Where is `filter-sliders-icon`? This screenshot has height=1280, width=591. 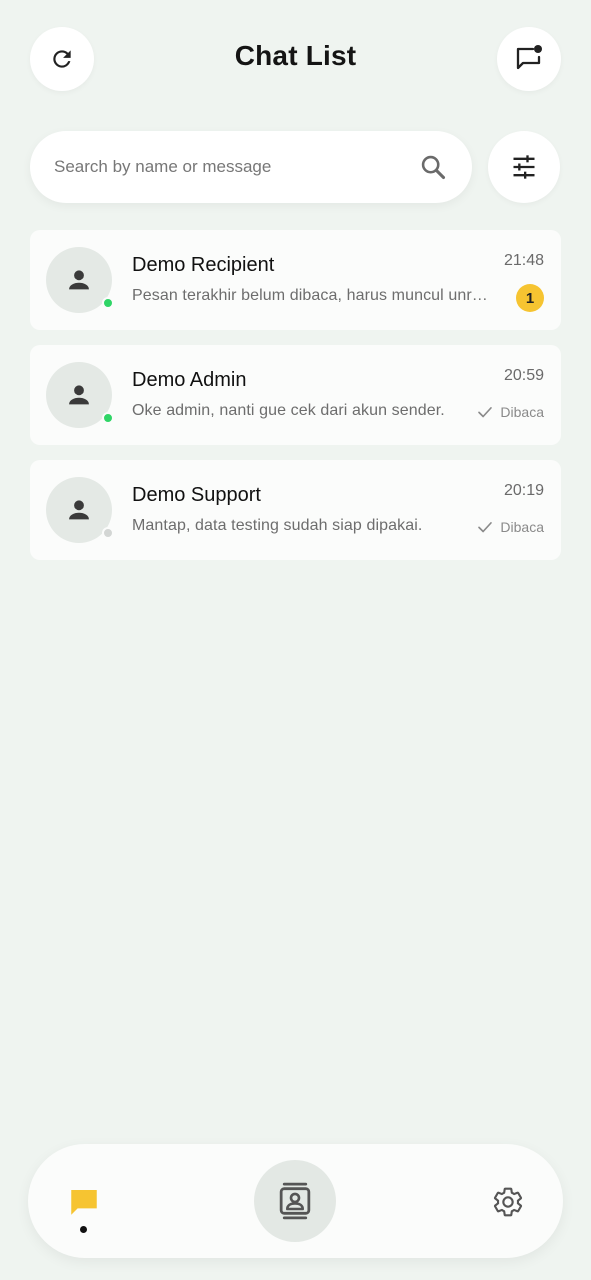
filter-sliders-icon is located at coordinates (524, 167).